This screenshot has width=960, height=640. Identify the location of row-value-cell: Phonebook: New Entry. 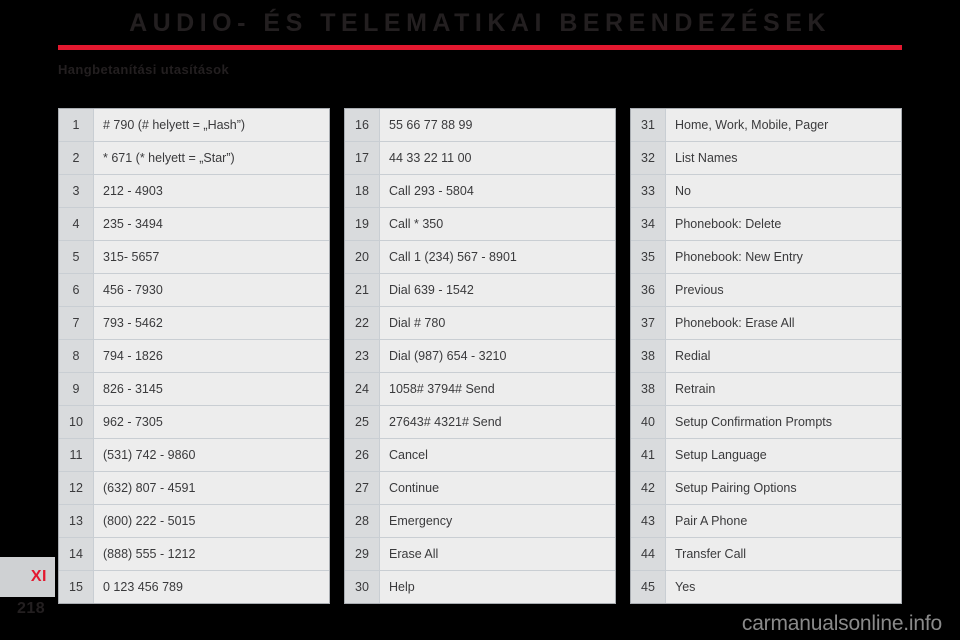
(783, 257).